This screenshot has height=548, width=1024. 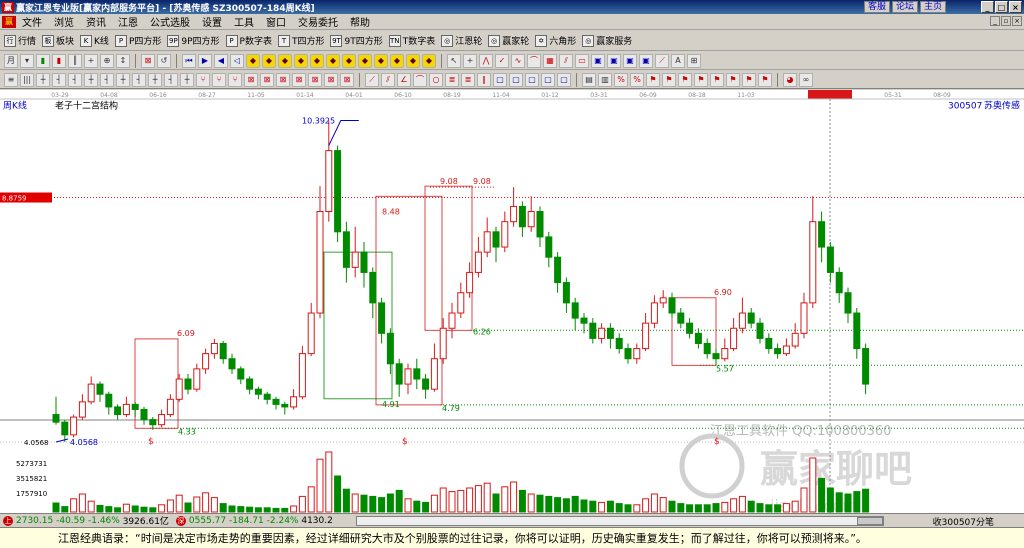 I want to click on gann-box-6-icon: ⊠, so click(x=331, y=79).